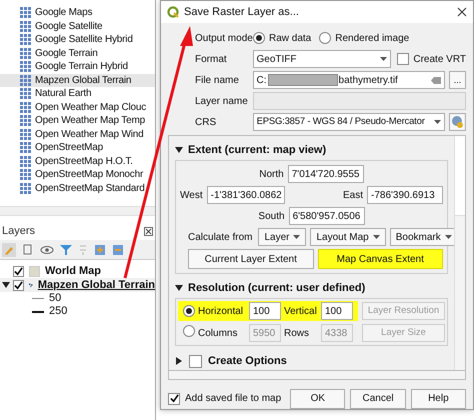  What do you see at coordinates (301, 311) in the screenshot?
I see `field-label: Vertical` at bounding box center [301, 311].